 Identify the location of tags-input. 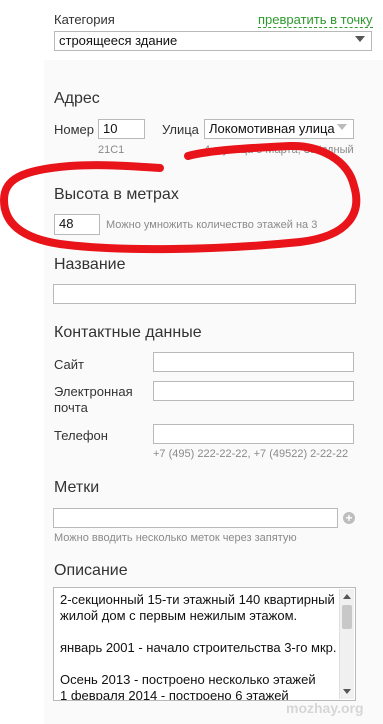
(195, 518).